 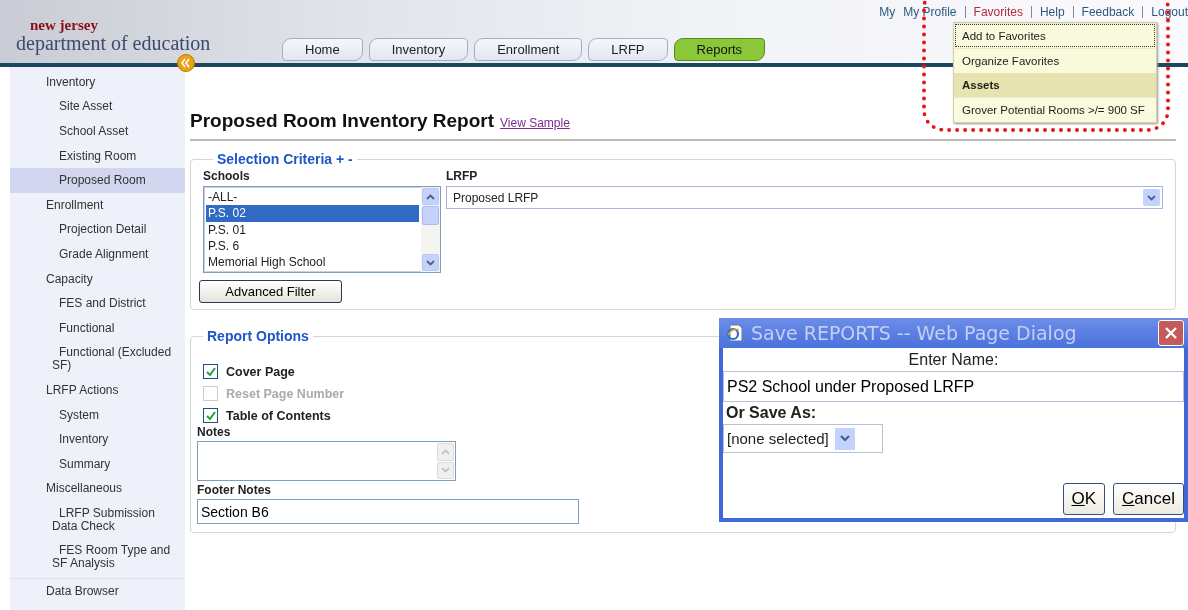 I want to click on sidebar-item: Summary, so click(x=97, y=464).